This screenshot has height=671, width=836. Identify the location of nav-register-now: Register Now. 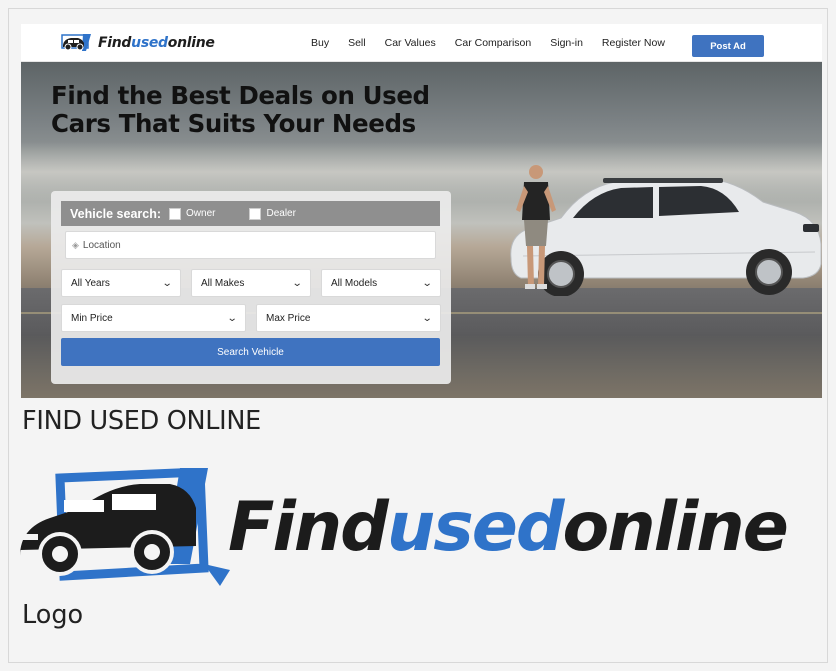
(633, 43).